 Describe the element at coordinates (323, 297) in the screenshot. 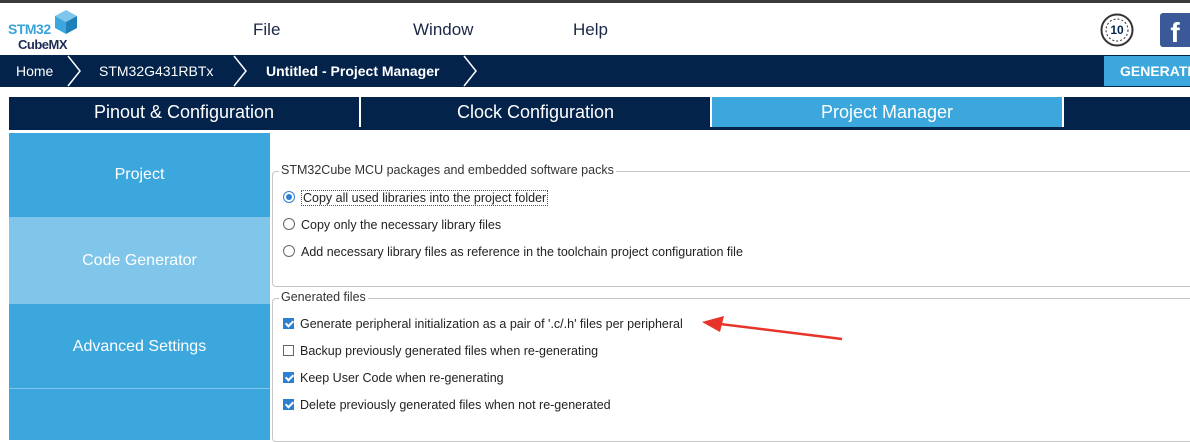

I see `generated-files-group-title: Generated files` at that location.